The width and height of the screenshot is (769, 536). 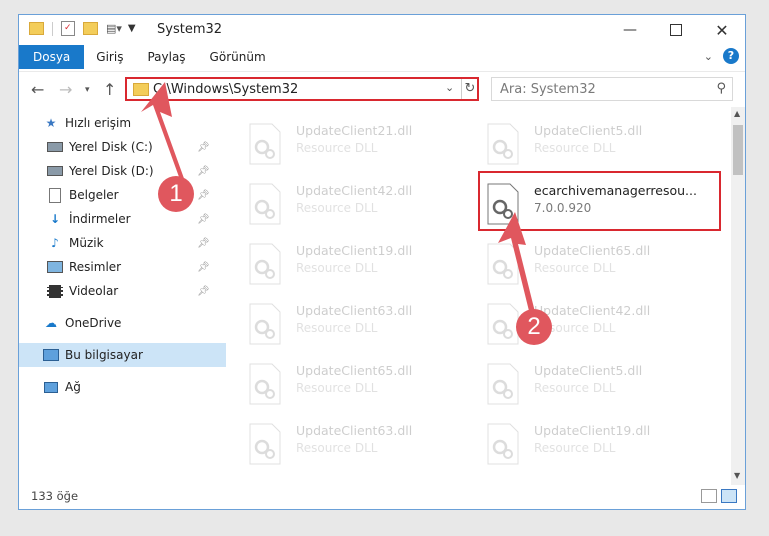 I want to click on step-badge-1: 1, so click(x=176, y=194).